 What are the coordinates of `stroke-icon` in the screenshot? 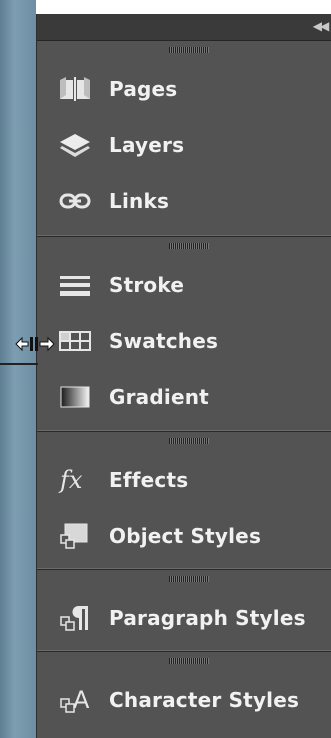 It's located at (75, 285).